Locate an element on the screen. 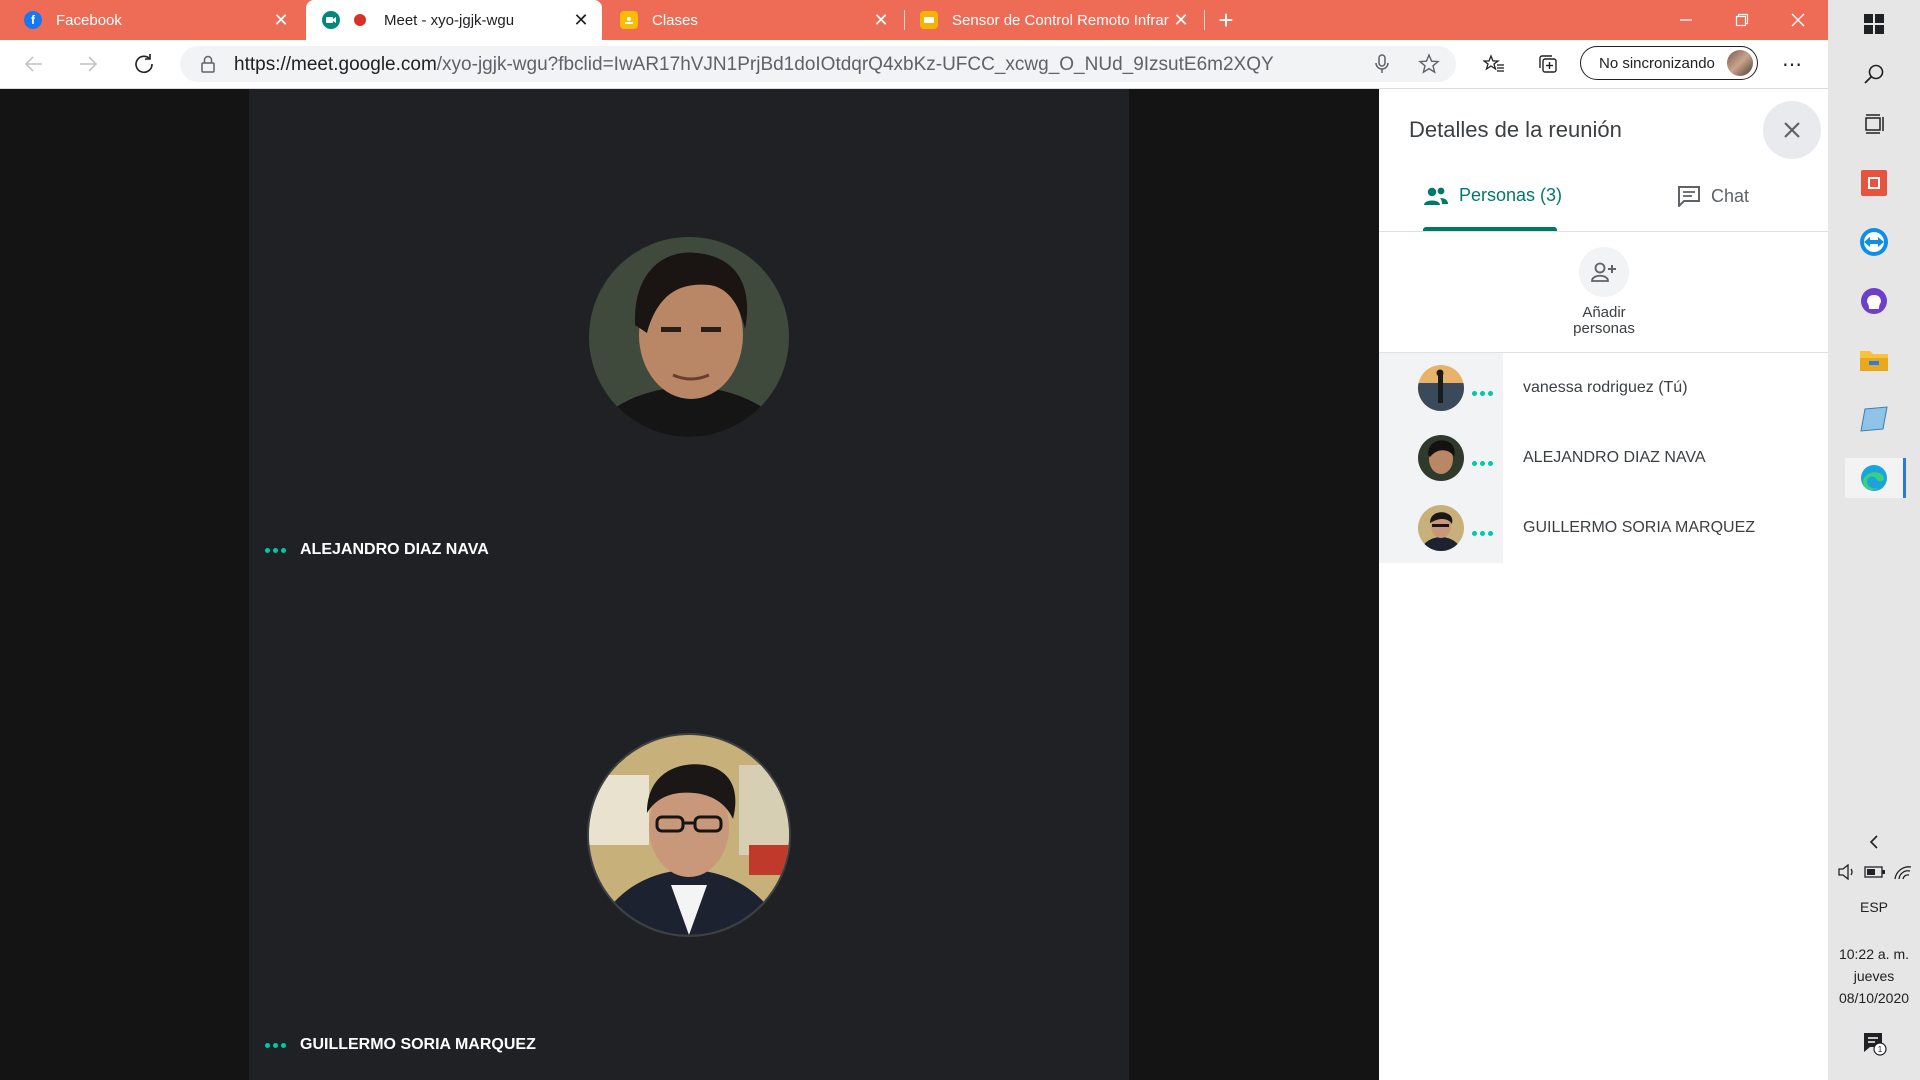 This screenshot has height=1080, width=1920. panel-title: Detalles de la reunión is located at coordinates (1515, 129).